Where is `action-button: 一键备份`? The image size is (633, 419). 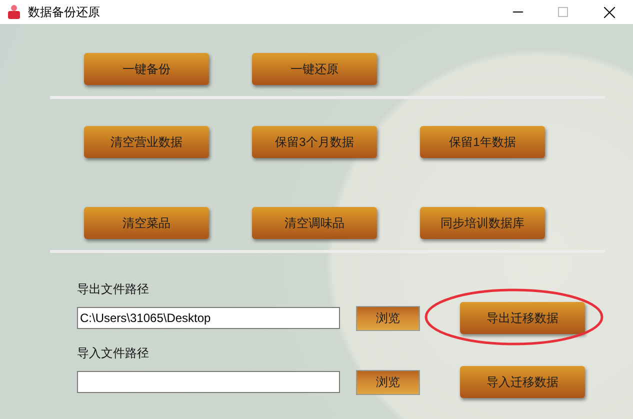
action-button: 一键备份 is located at coordinates (146, 69).